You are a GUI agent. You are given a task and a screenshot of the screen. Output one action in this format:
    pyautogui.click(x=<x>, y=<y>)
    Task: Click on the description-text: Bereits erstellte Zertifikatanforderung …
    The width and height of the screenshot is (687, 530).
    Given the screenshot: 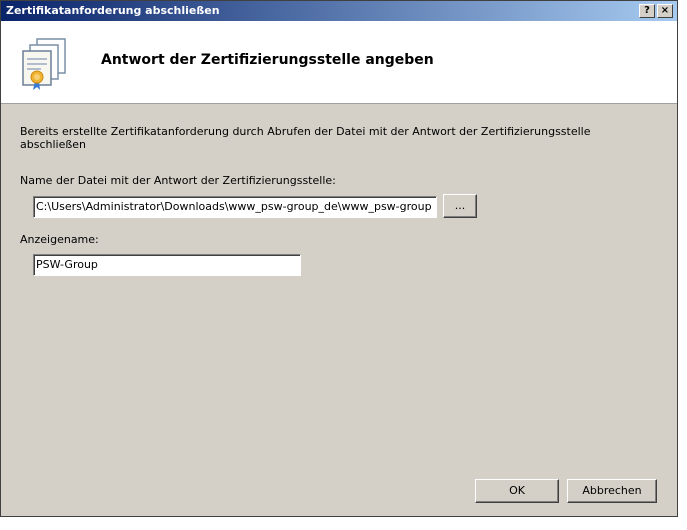 What is the action you would take?
    pyautogui.click(x=305, y=138)
    